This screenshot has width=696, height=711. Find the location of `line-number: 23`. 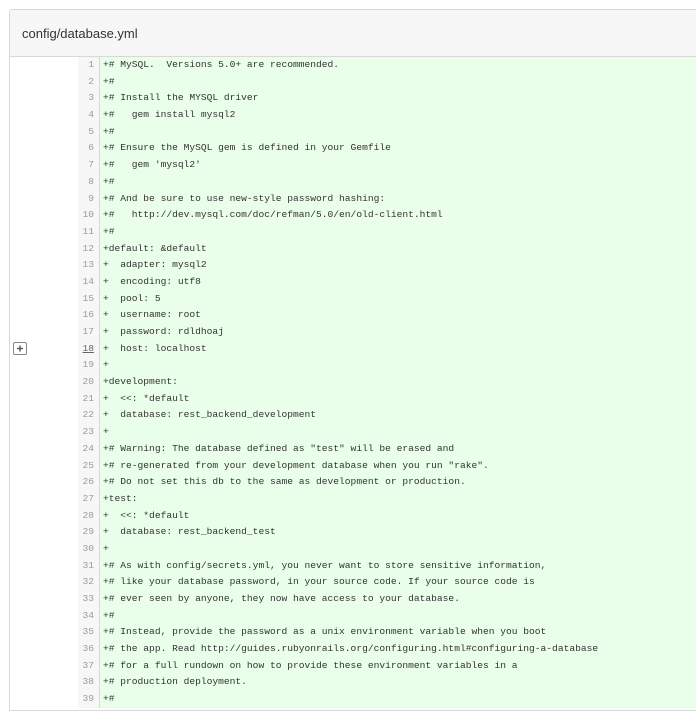

line-number: 23 is located at coordinates (88, 432).